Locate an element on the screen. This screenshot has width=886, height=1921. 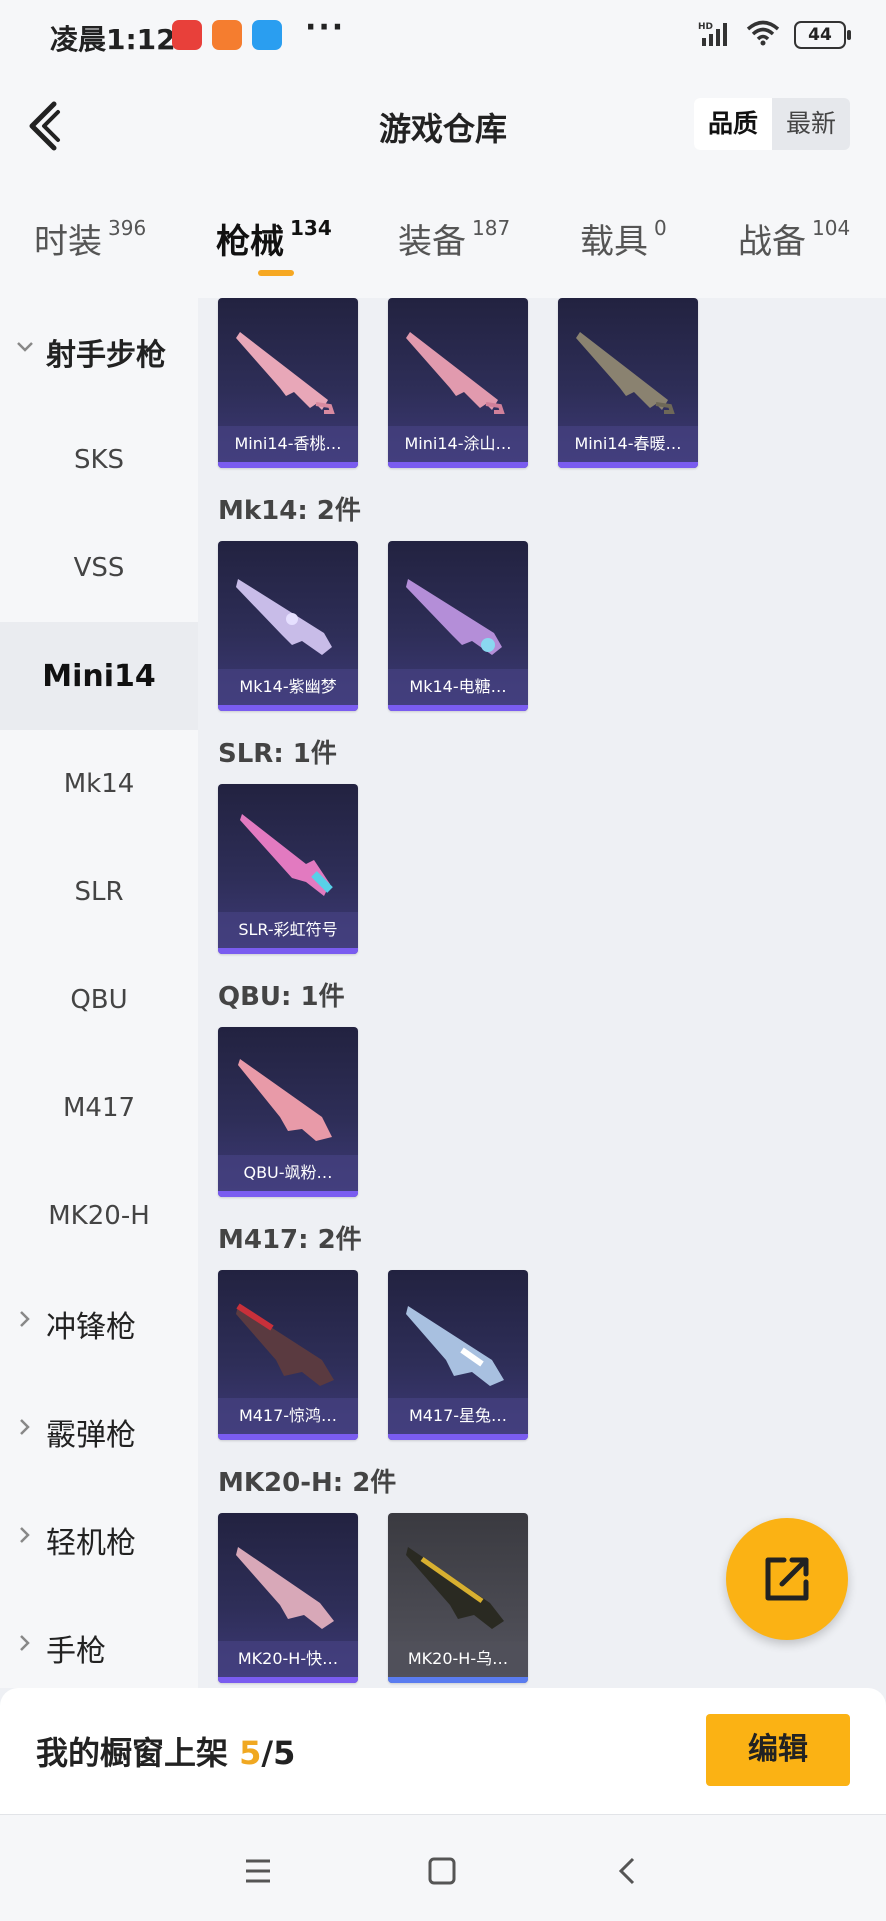
sidebar-item-label: VSS is located at coordinates (99, 568).